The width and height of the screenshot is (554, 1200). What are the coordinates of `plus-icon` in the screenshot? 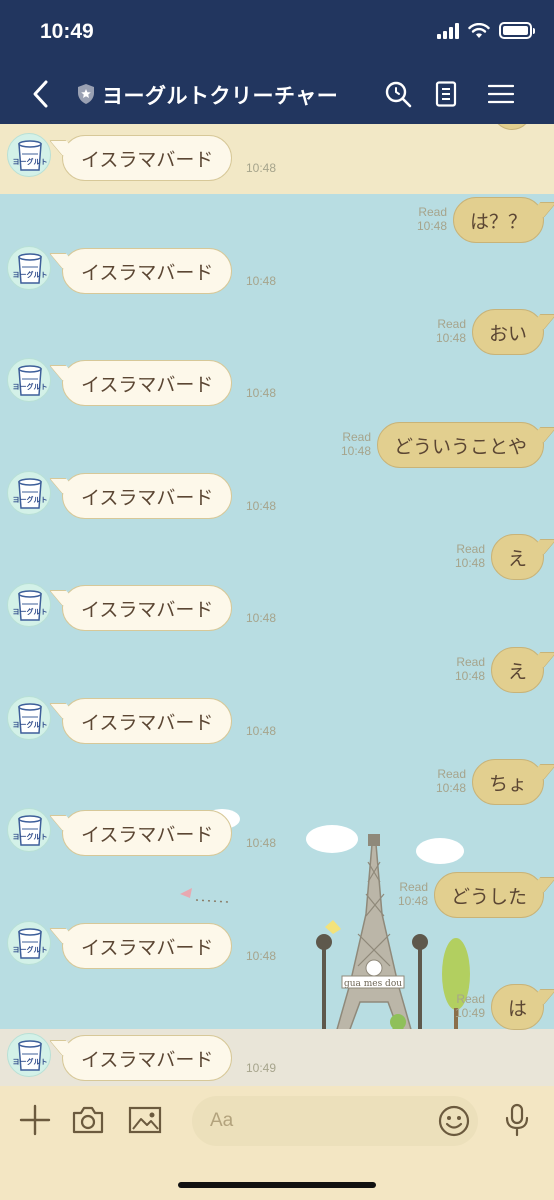 It's located at (35, 1120).